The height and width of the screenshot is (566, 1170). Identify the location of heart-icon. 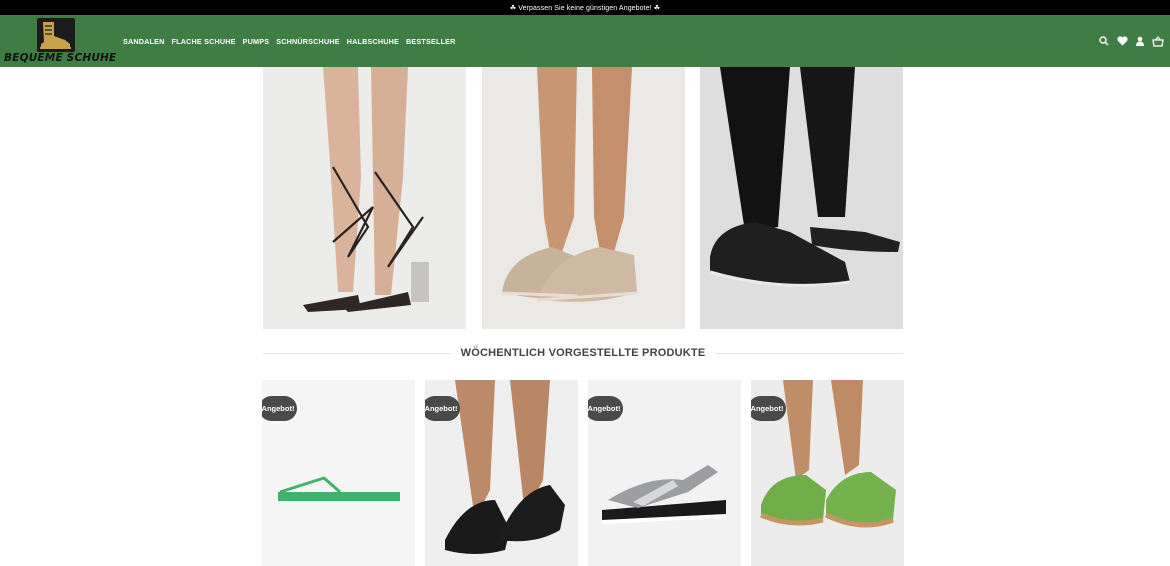
(1122, 41).